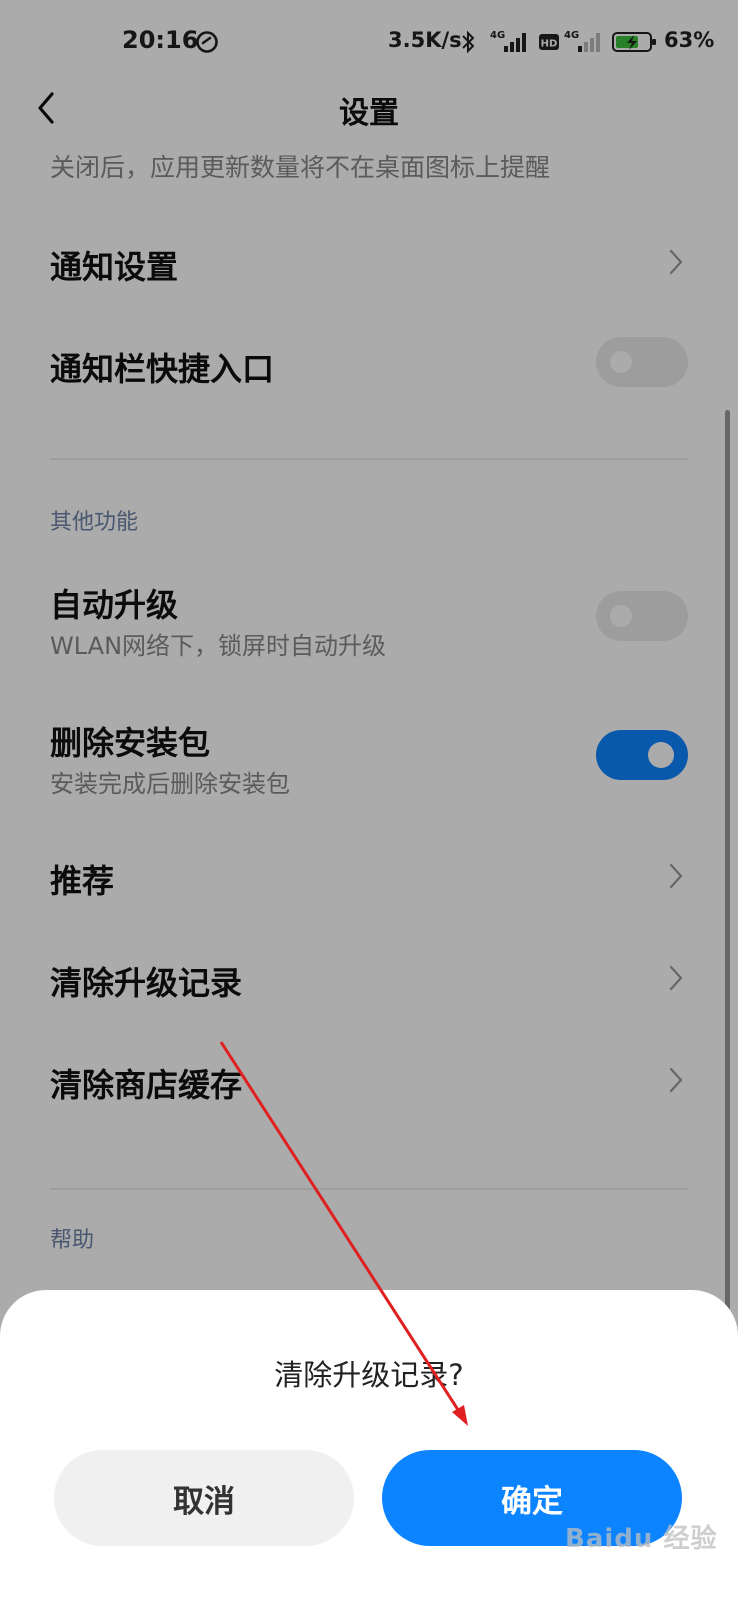 The width and height of the screenshot is (738, 1600). I want to click on dialog-title: 清除升级记录?, so click(369, 1375).